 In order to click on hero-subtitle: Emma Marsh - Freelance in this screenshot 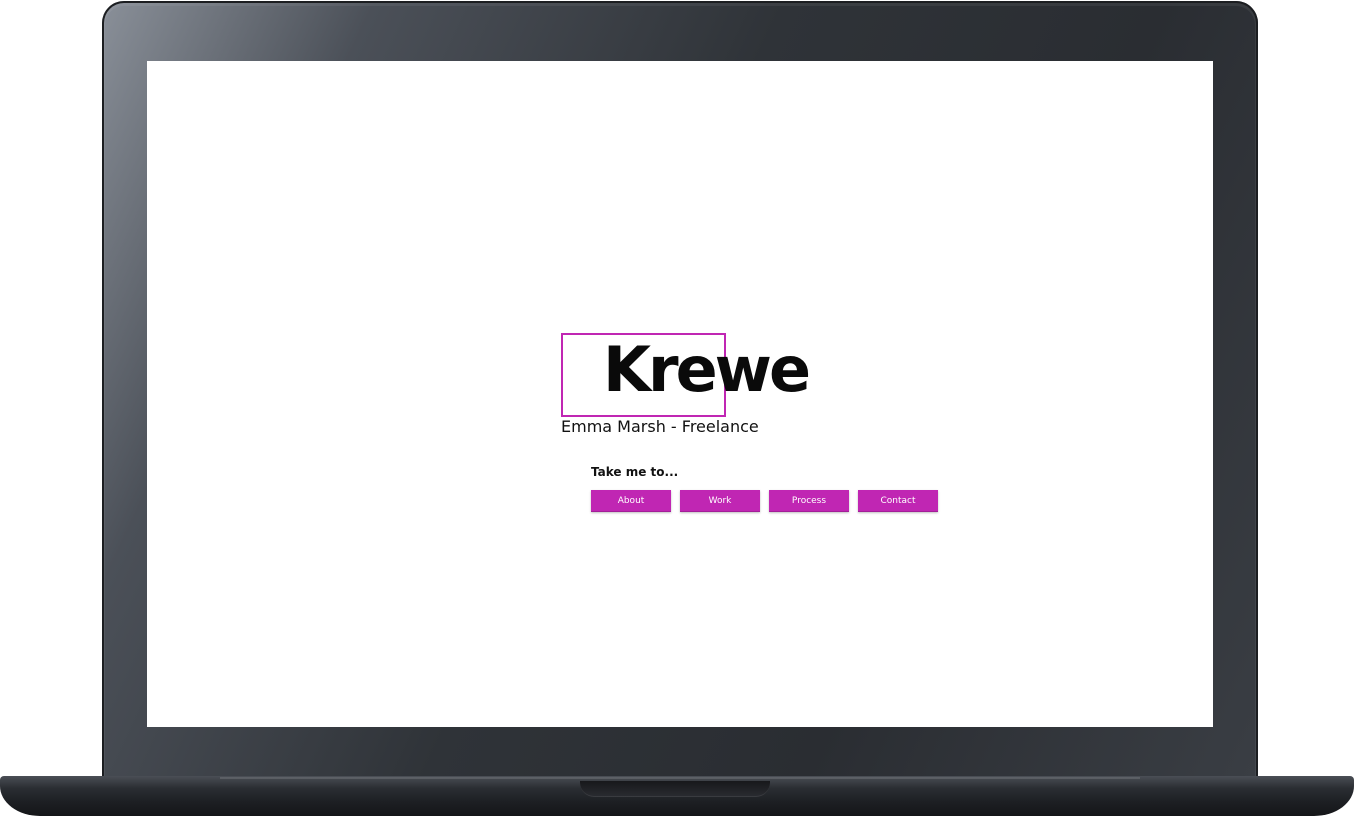, I will do `click(660, 426)`.